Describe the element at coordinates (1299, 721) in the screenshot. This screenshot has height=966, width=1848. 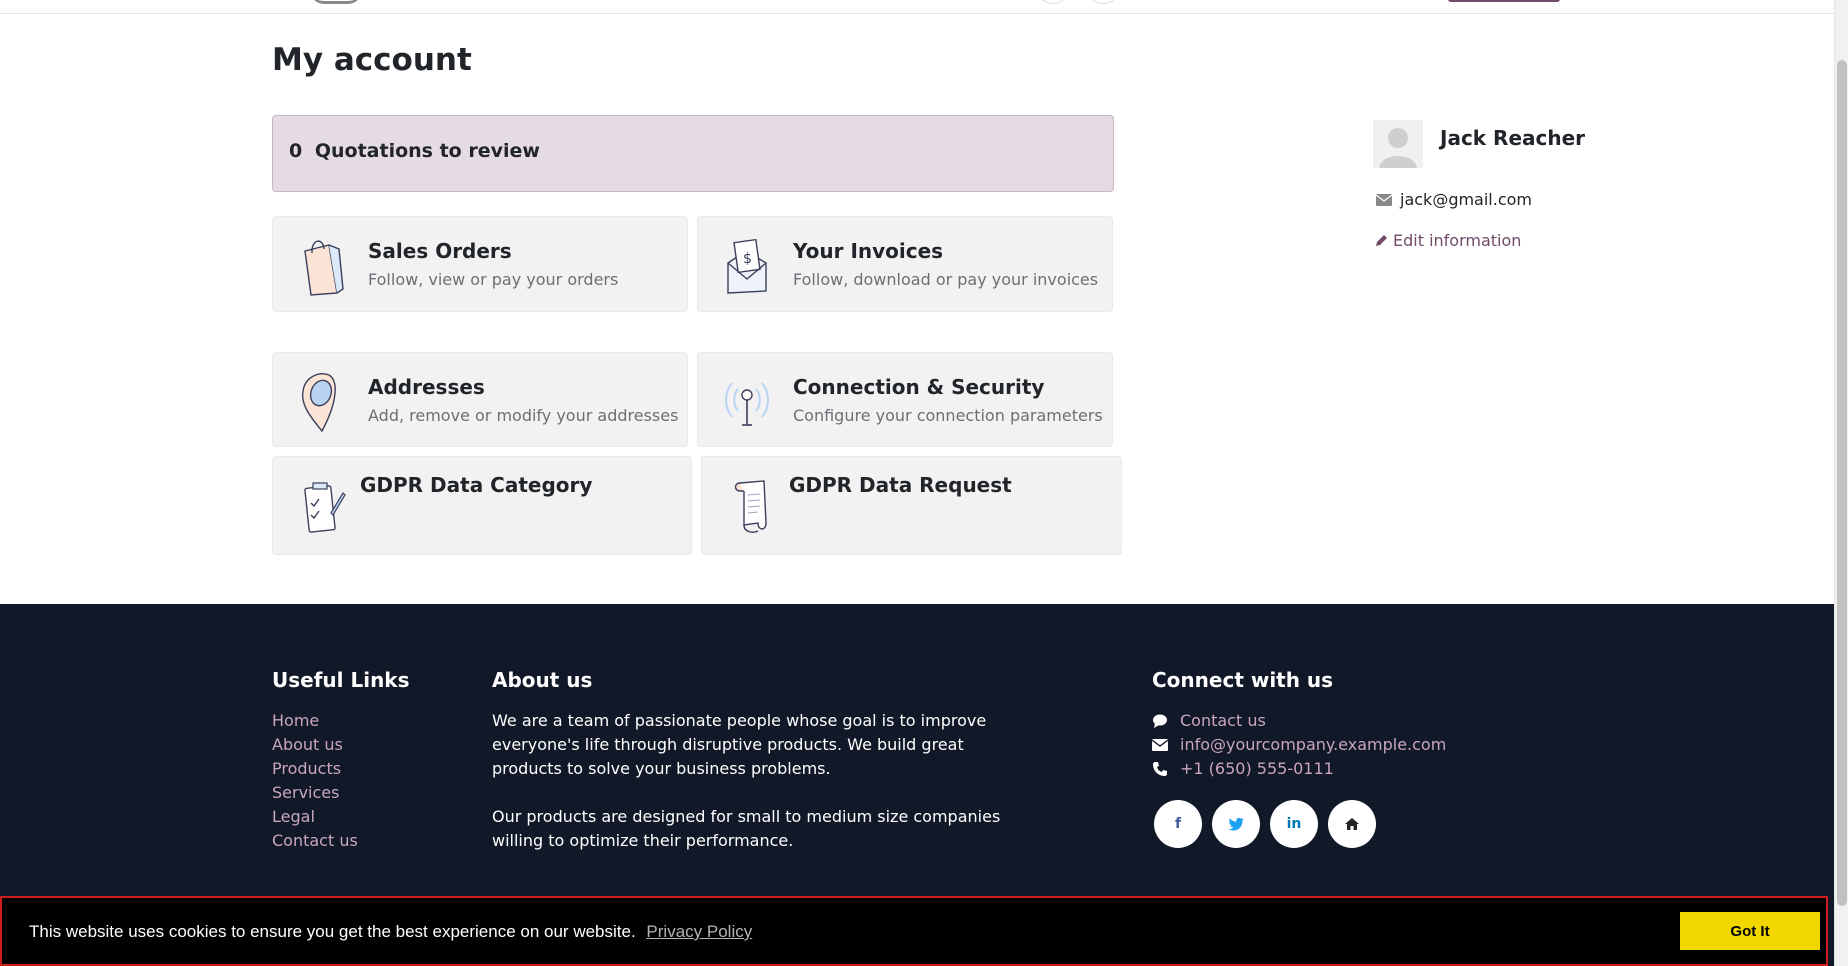
I see `contact-us-item: Contact us` at that location.